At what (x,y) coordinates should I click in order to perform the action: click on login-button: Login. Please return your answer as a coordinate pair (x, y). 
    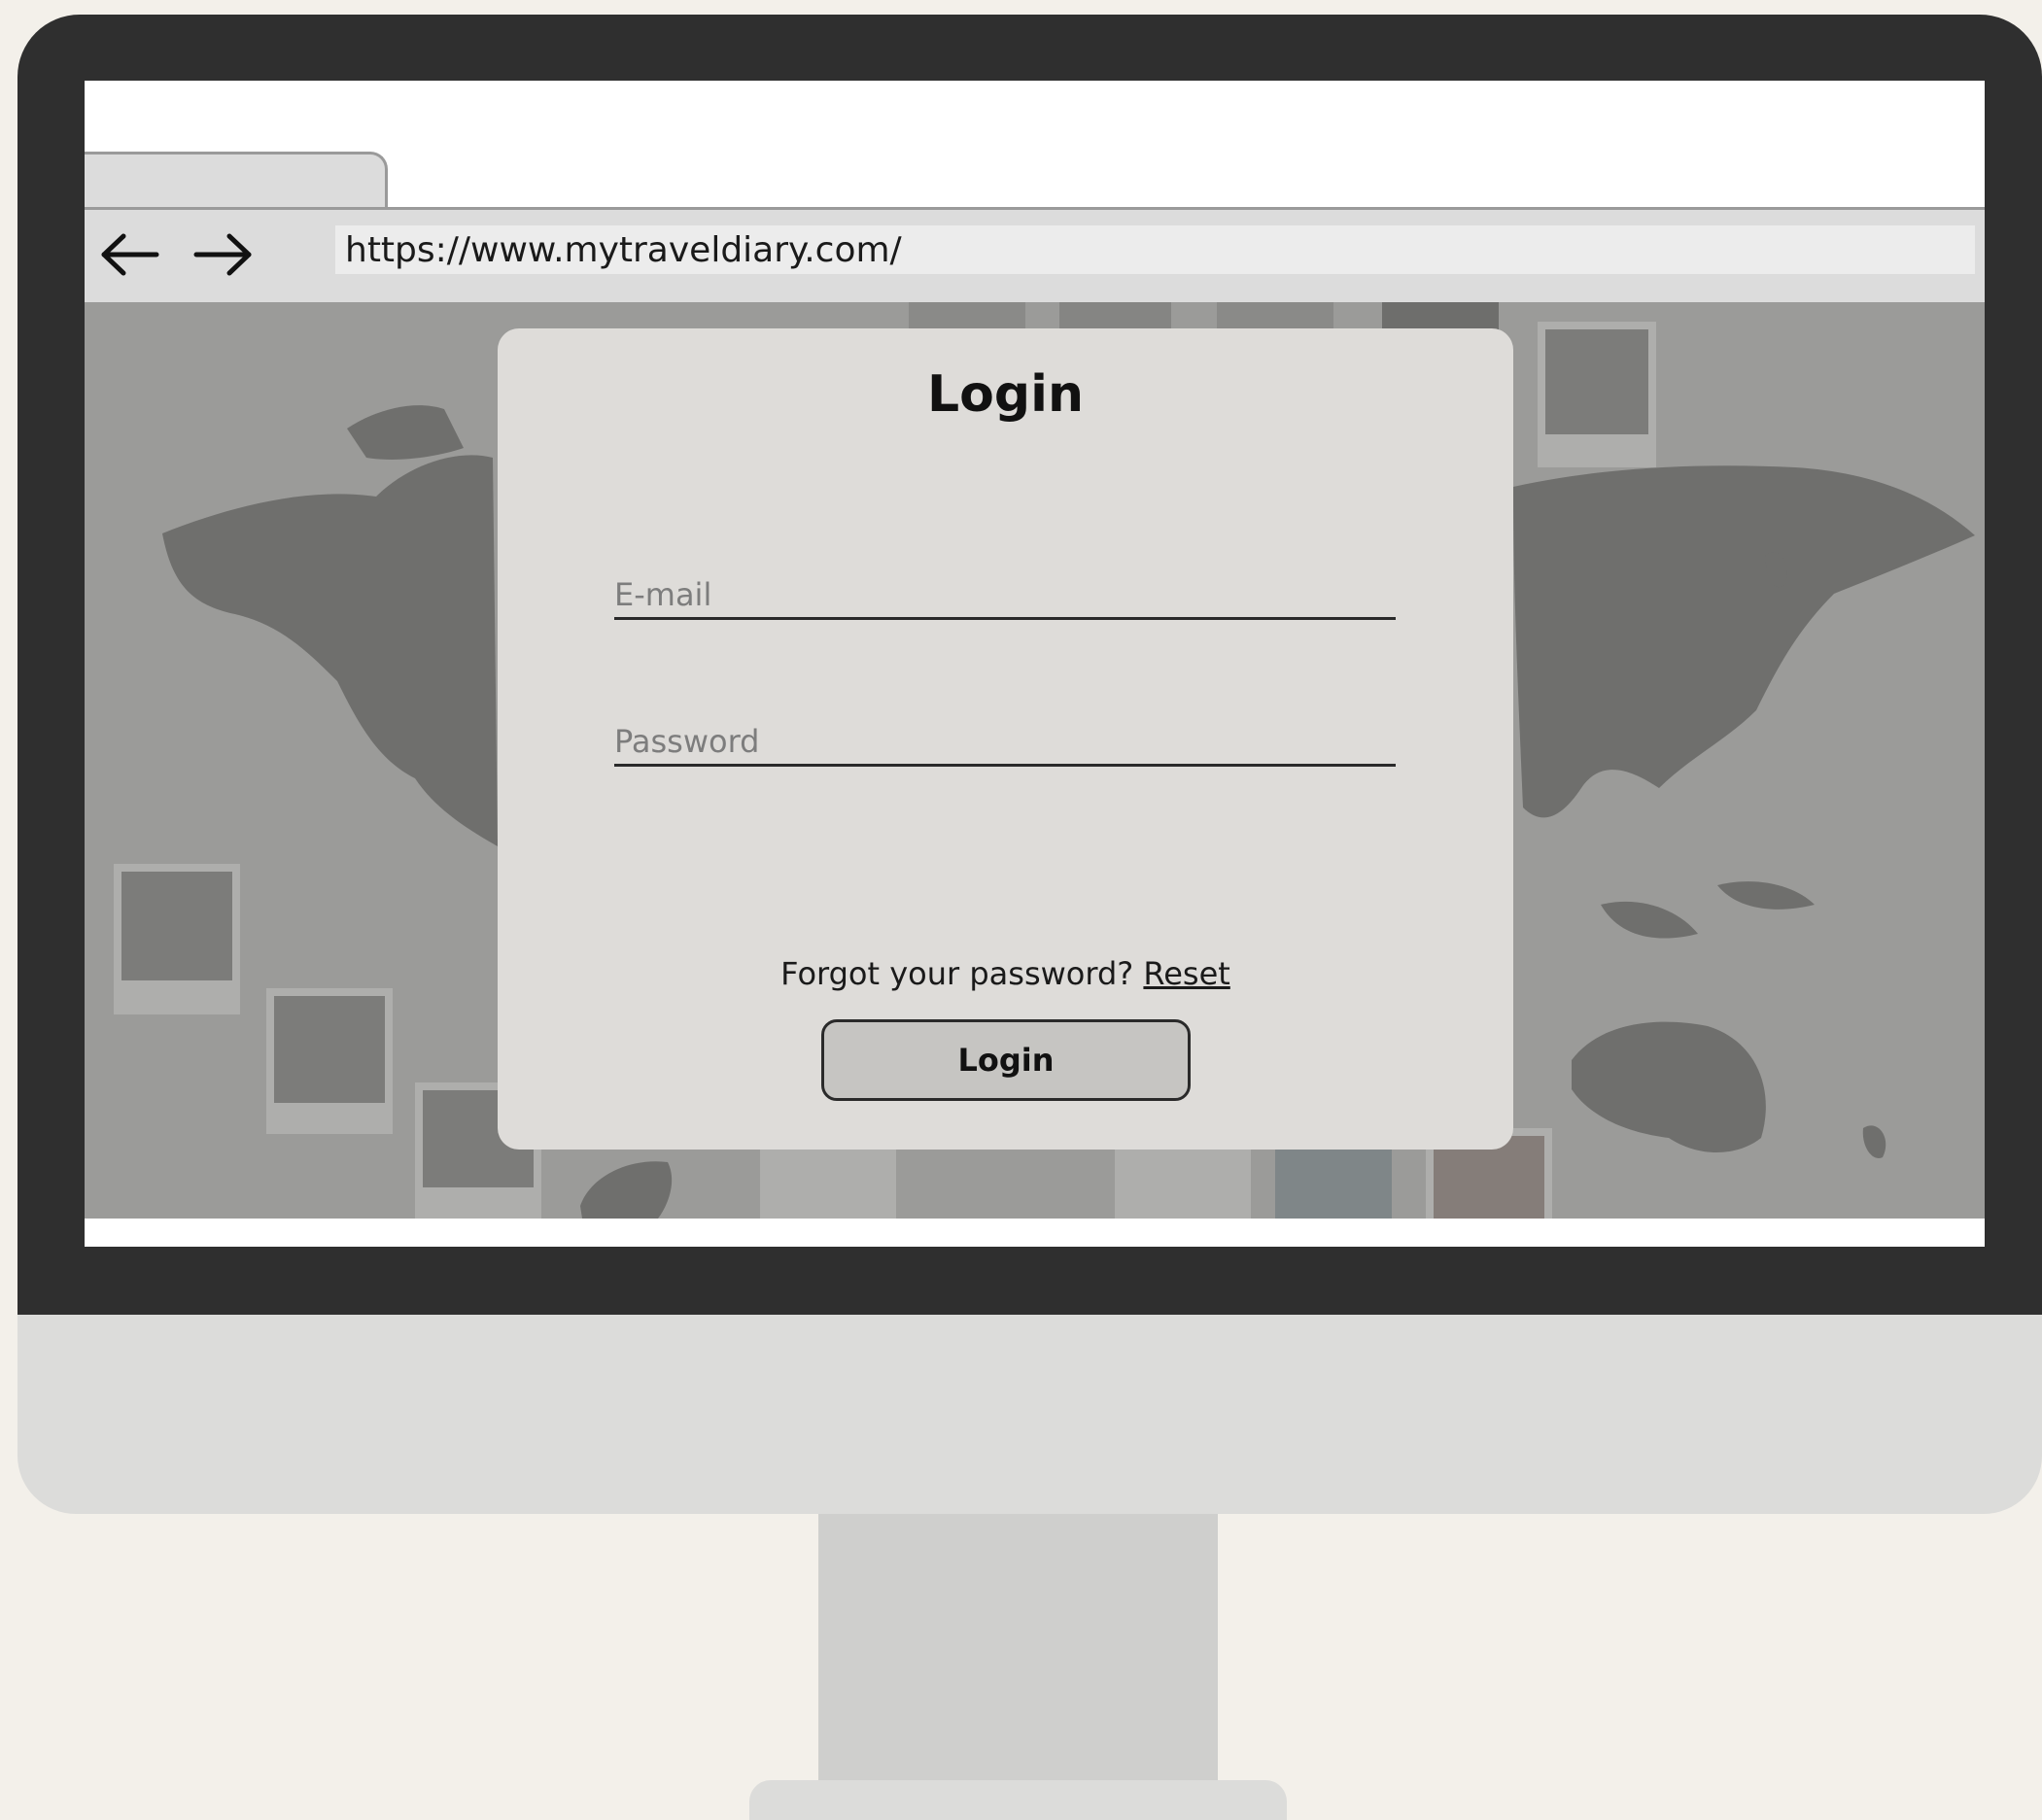
    Looking at the image, I should click on (1006, 1060).